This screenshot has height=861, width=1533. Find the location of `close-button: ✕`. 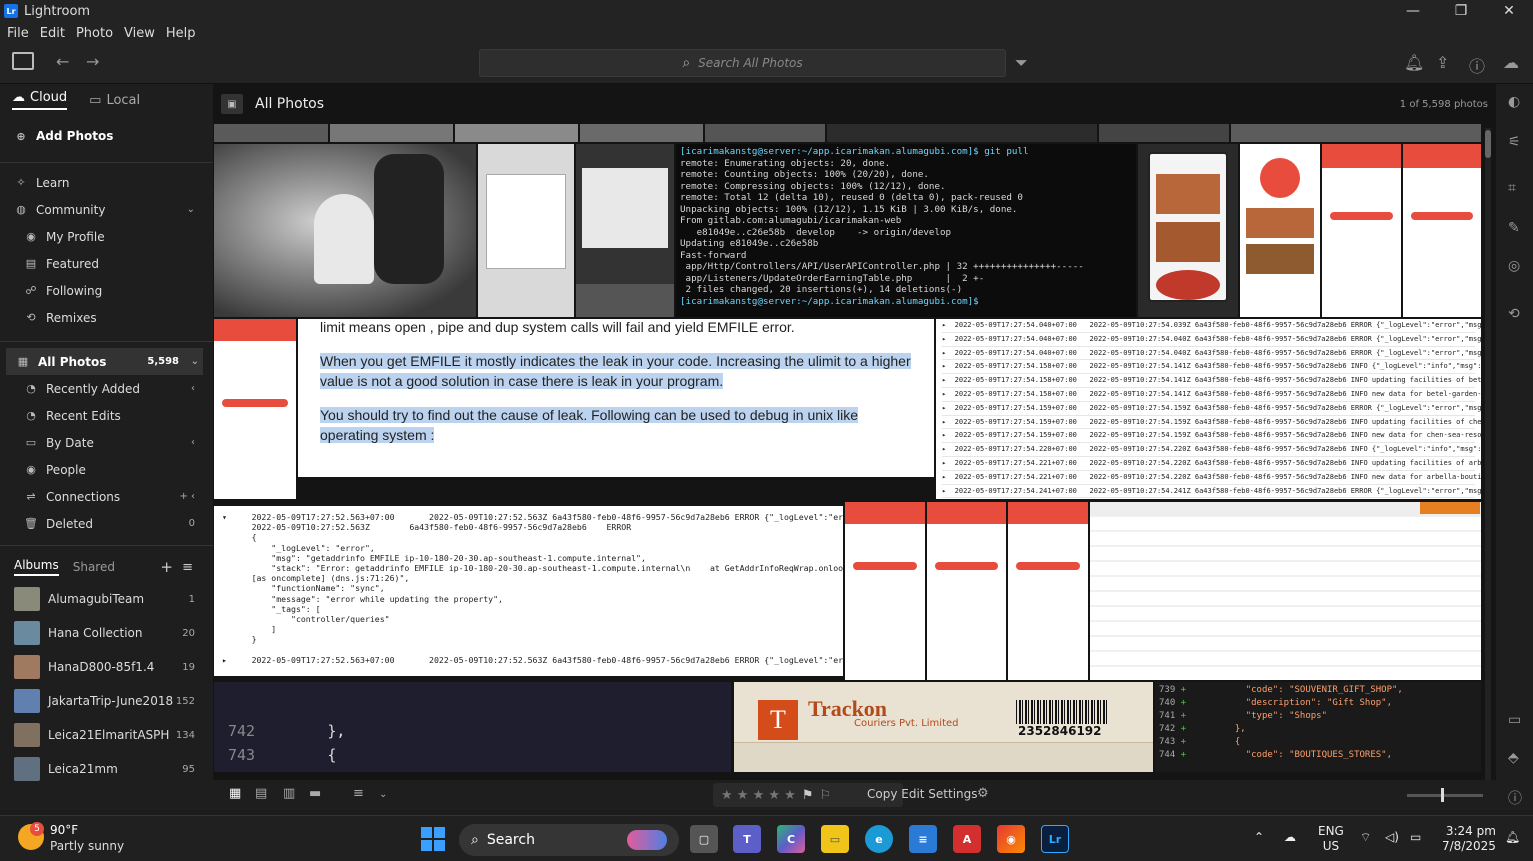

close-button: ✕ is located at coordinates (1509, 11).